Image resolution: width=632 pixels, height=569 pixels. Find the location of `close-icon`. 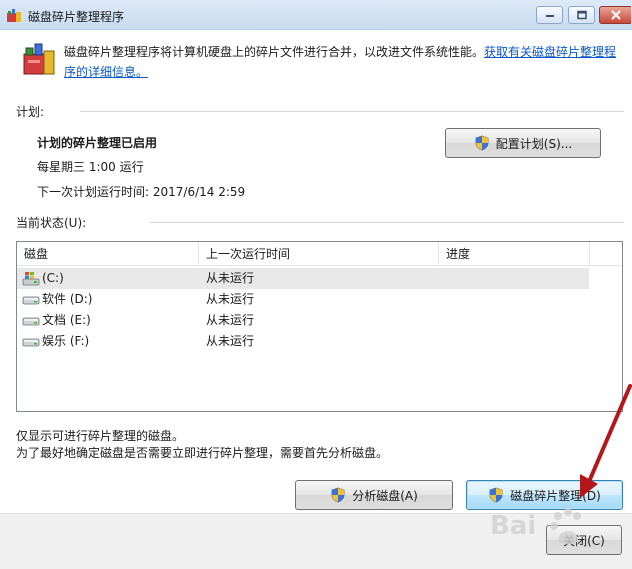

close-icon is located at coordinates (615, 15).